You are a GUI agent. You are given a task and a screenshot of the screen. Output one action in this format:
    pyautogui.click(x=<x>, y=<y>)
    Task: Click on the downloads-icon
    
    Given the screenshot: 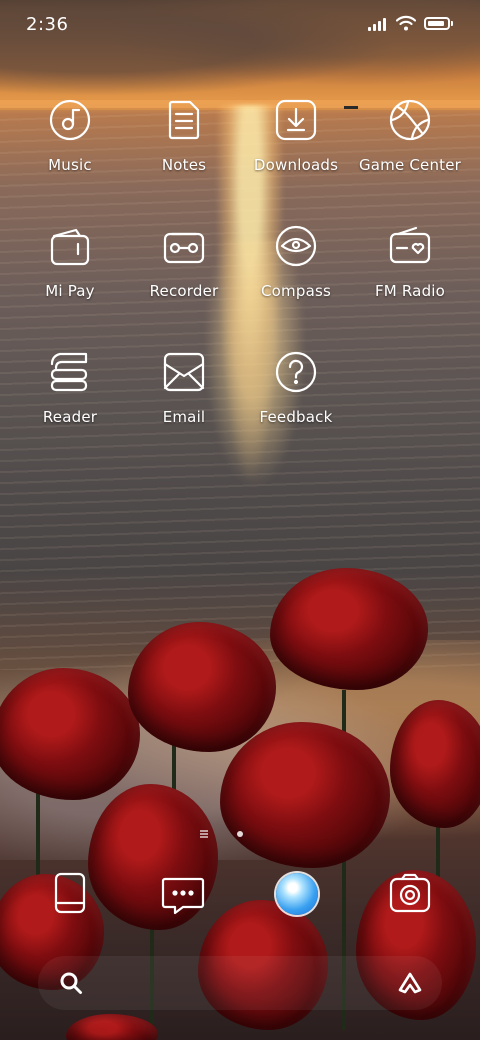 What is the action you would take?
    pyautogui.click(x=296, y=120)
    